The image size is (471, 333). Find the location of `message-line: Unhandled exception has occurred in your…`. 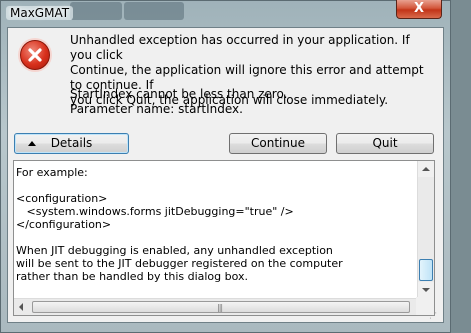

message-line: Unhandled exception has occurred in your… is located at coordinates (240, 47).